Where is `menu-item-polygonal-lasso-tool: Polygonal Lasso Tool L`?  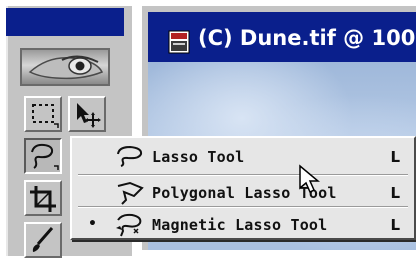 menu-item-polygonal-lasso-tool: Polygonal Lasso Tool L is located at coordinates (243, 193).